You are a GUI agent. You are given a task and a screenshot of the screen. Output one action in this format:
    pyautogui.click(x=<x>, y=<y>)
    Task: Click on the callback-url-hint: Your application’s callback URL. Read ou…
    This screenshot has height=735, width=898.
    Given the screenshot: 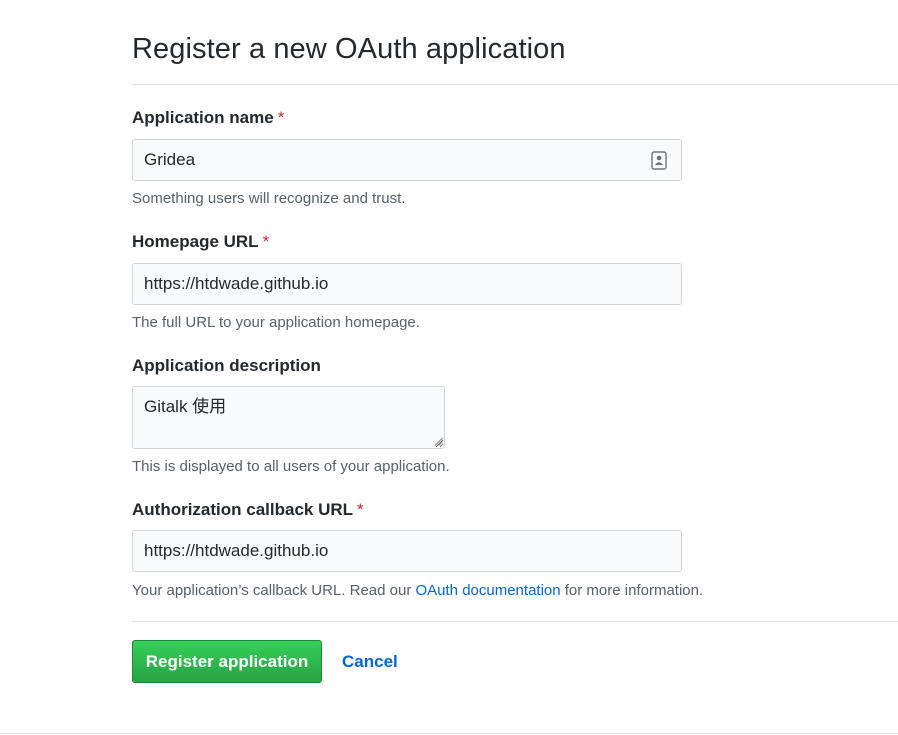 What is the action you would take?
    pyautogui.click(x=417, y=590)
    